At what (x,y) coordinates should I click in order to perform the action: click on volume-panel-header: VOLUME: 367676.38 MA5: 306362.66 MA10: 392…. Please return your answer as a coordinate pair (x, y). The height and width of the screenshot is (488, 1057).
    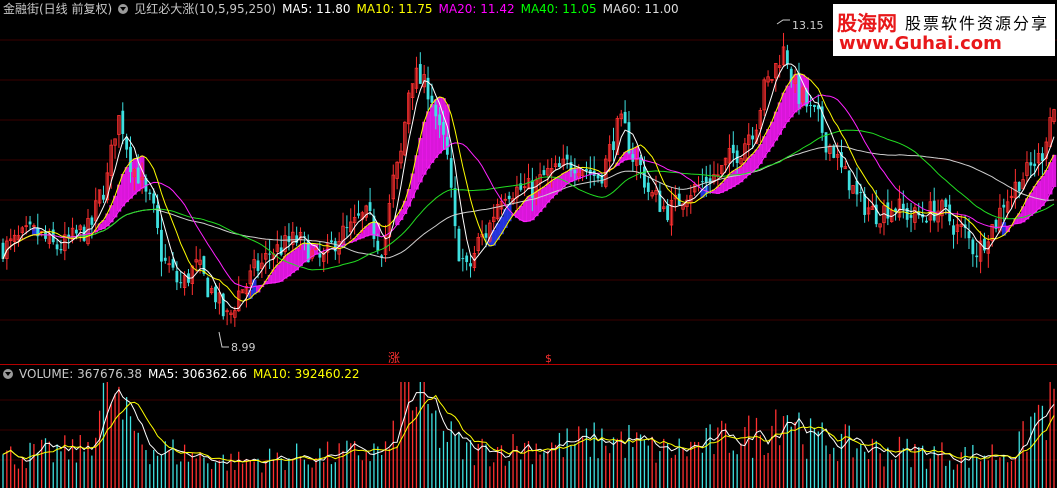
    Looking at the image, I should click on (184, 374).